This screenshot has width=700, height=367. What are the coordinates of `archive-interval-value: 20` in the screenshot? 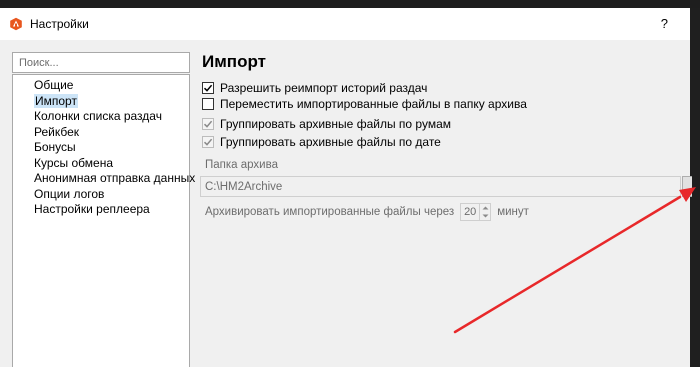 It's located at (470, 212).